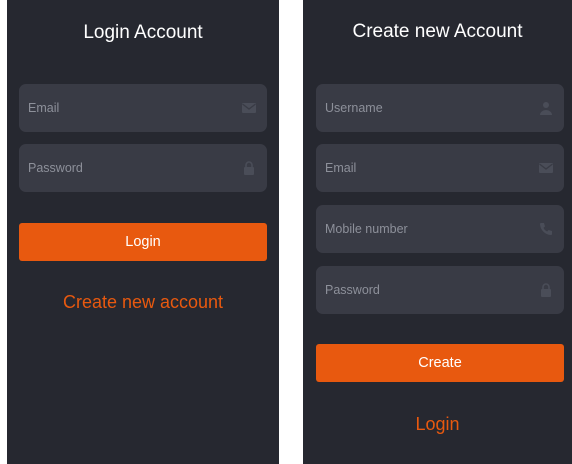 The width and height of the screenshot is (572, 464). What do you see at coordinates (437, 31) in the screenshot?
I see `create-title: Create new Account` at bounding box center [437, 31].